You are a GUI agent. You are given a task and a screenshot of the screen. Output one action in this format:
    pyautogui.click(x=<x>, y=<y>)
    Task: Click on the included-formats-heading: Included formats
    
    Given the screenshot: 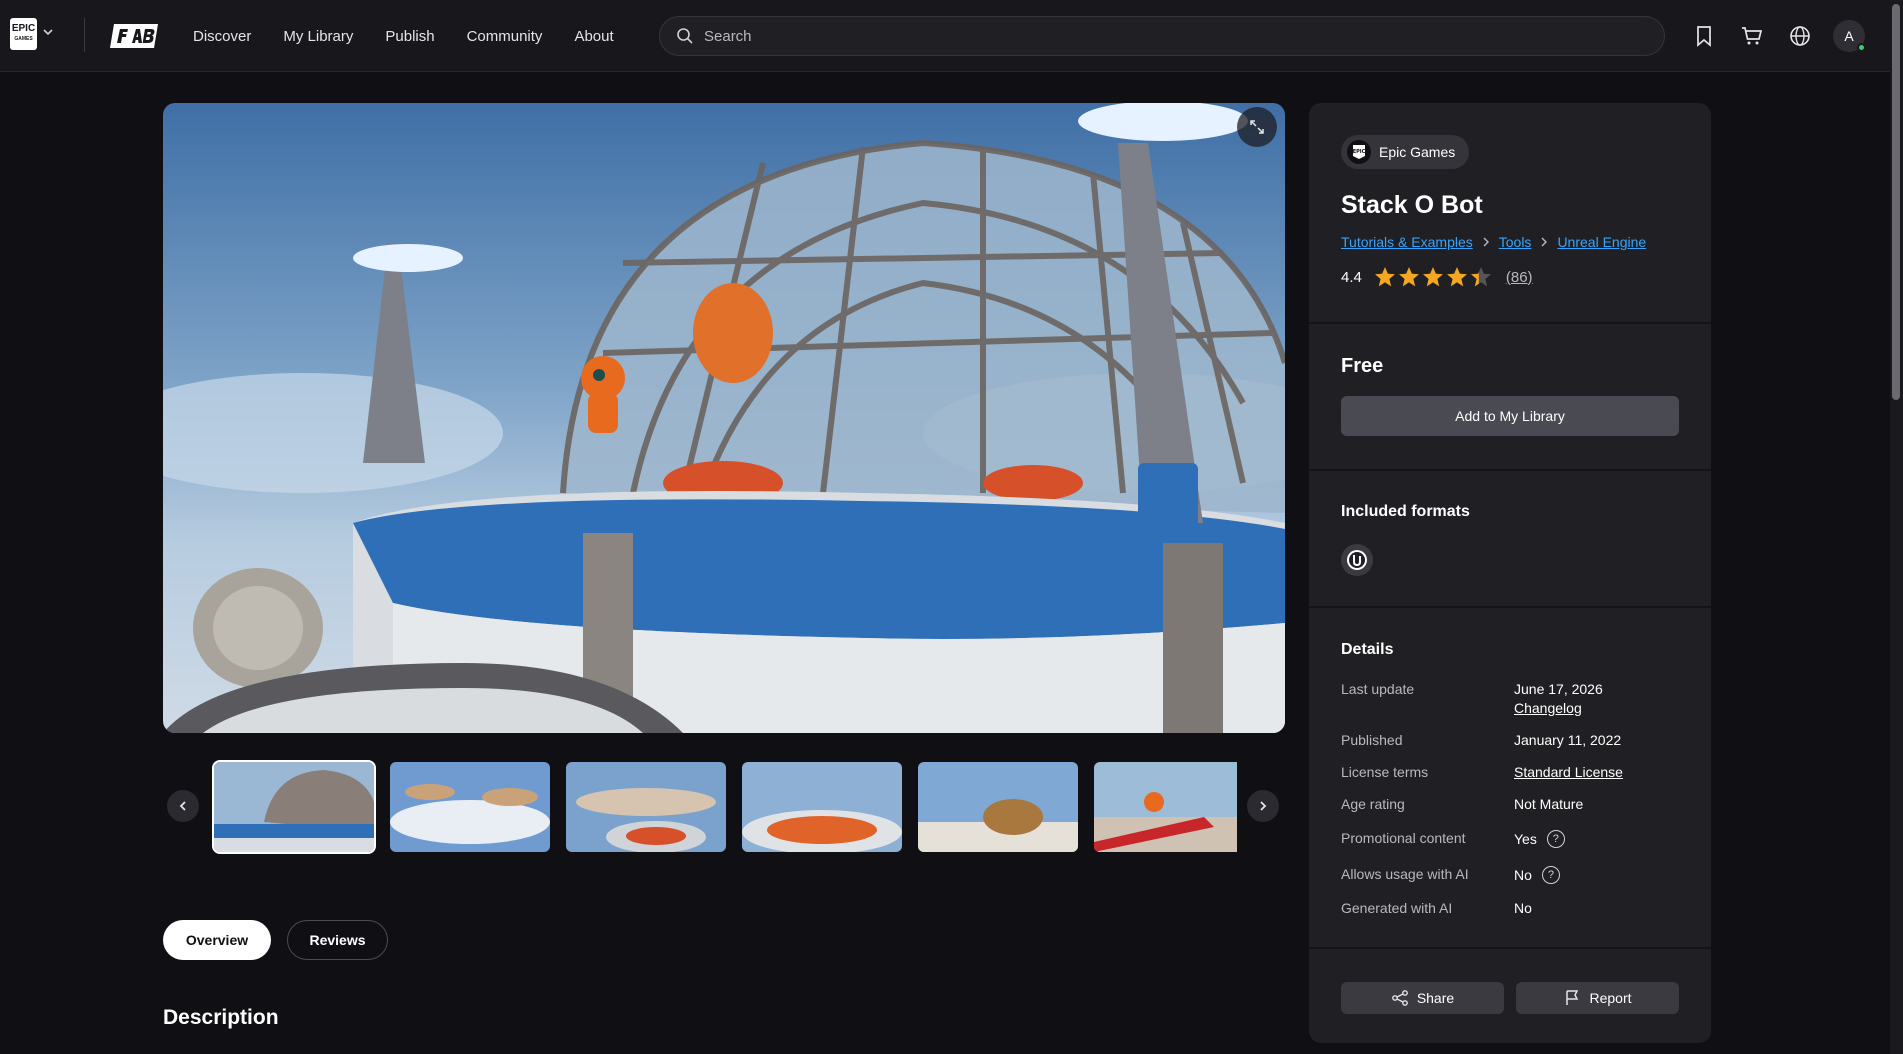 What is the action you would take?
    pyautogui.click(x=1405, y=511)
    